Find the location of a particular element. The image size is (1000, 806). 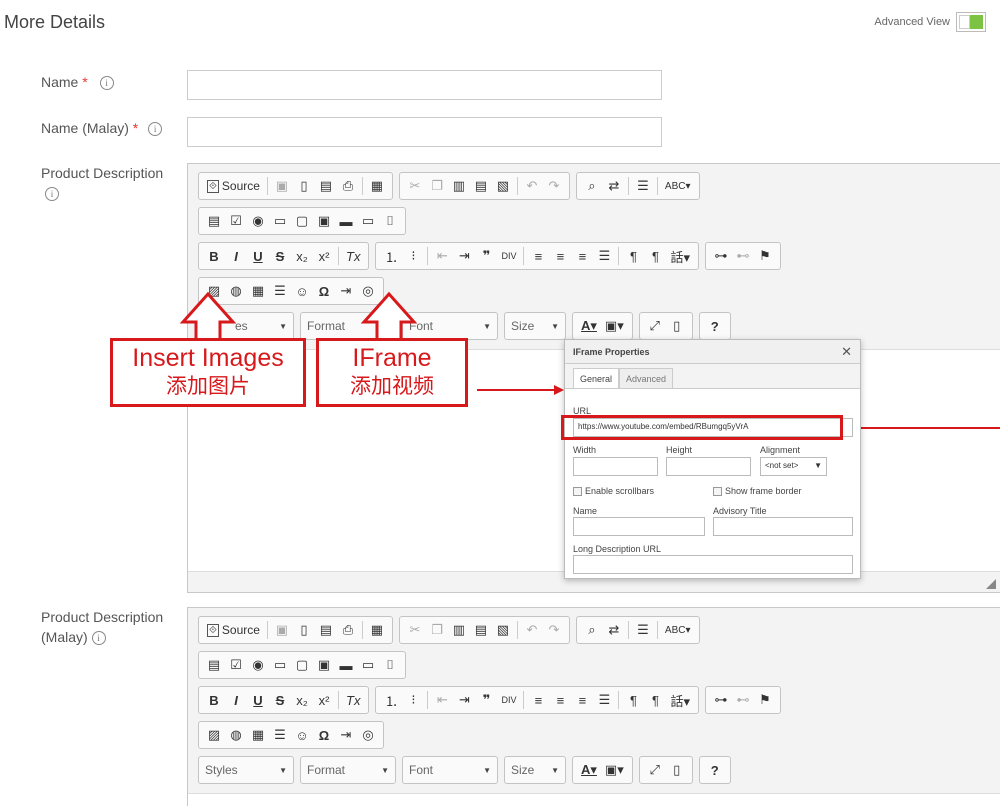

maximize-icon: ⤢ is located at coordinates (655, 326).